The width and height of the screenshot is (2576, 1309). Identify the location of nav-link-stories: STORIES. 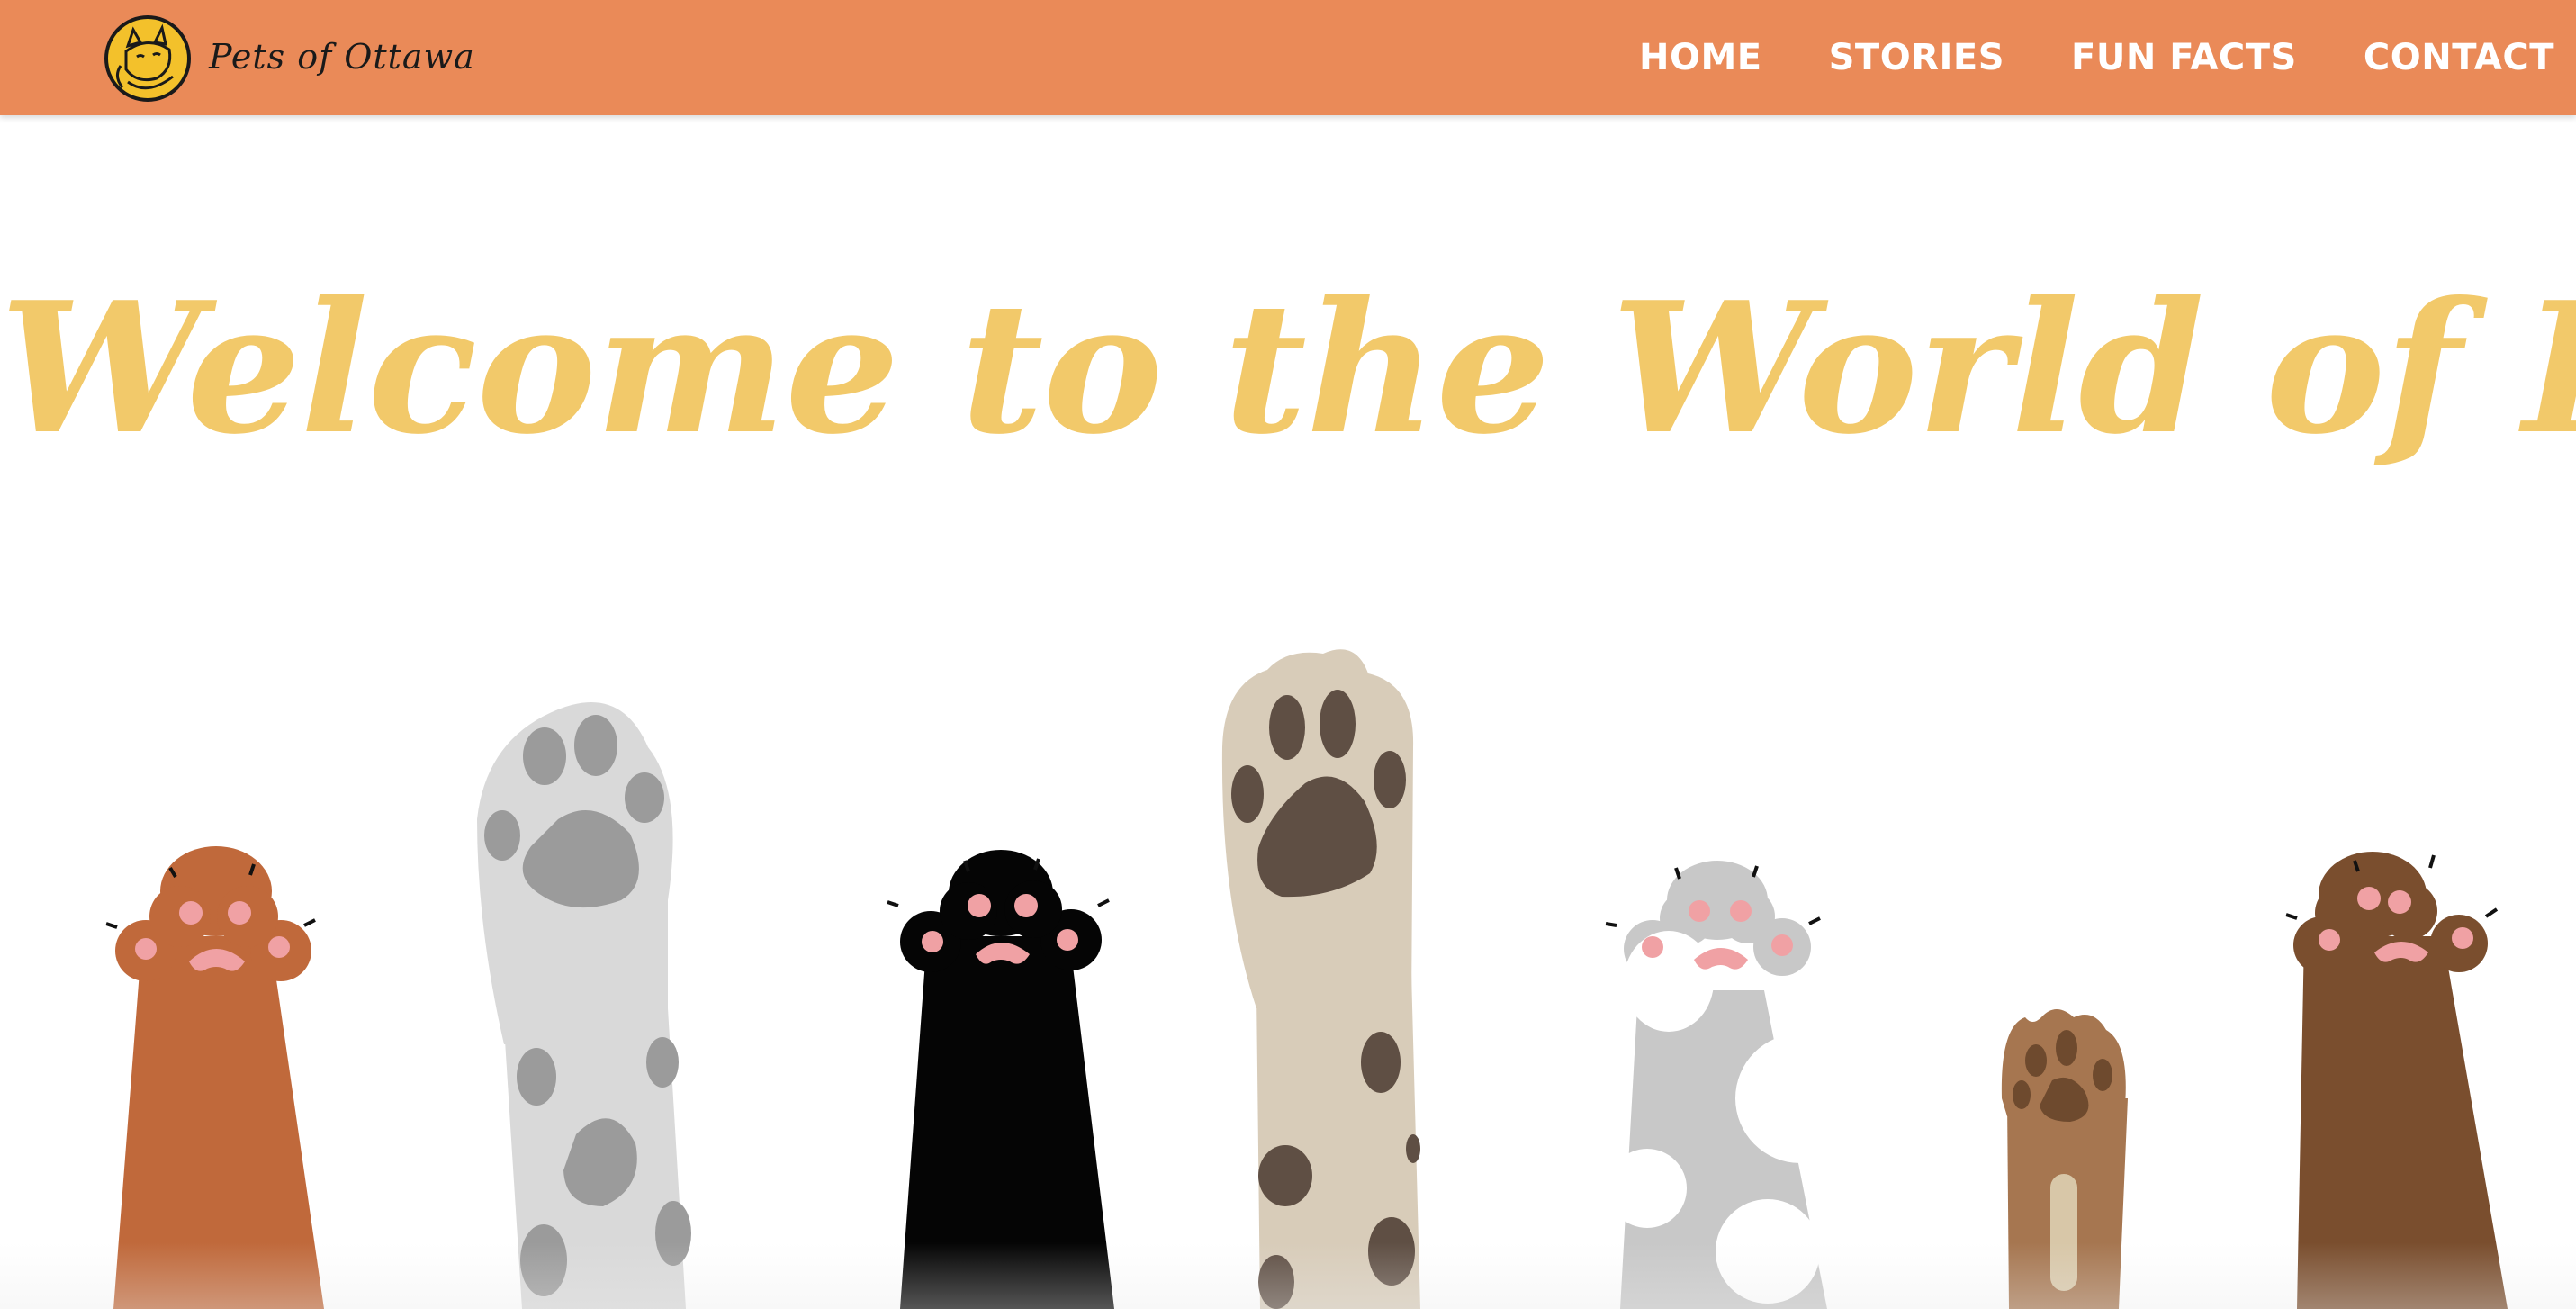
(1916, 58).